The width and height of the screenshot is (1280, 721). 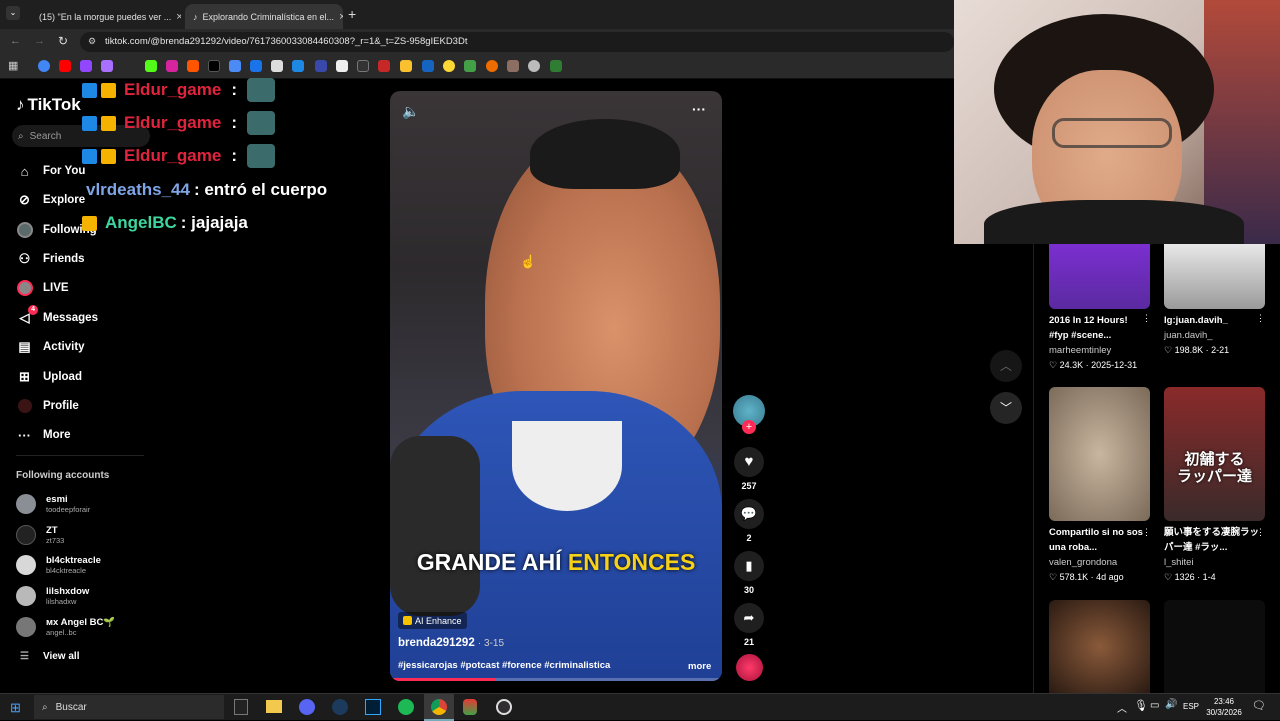 I want to click on forward-icon: →, so click(x=39, y=41).